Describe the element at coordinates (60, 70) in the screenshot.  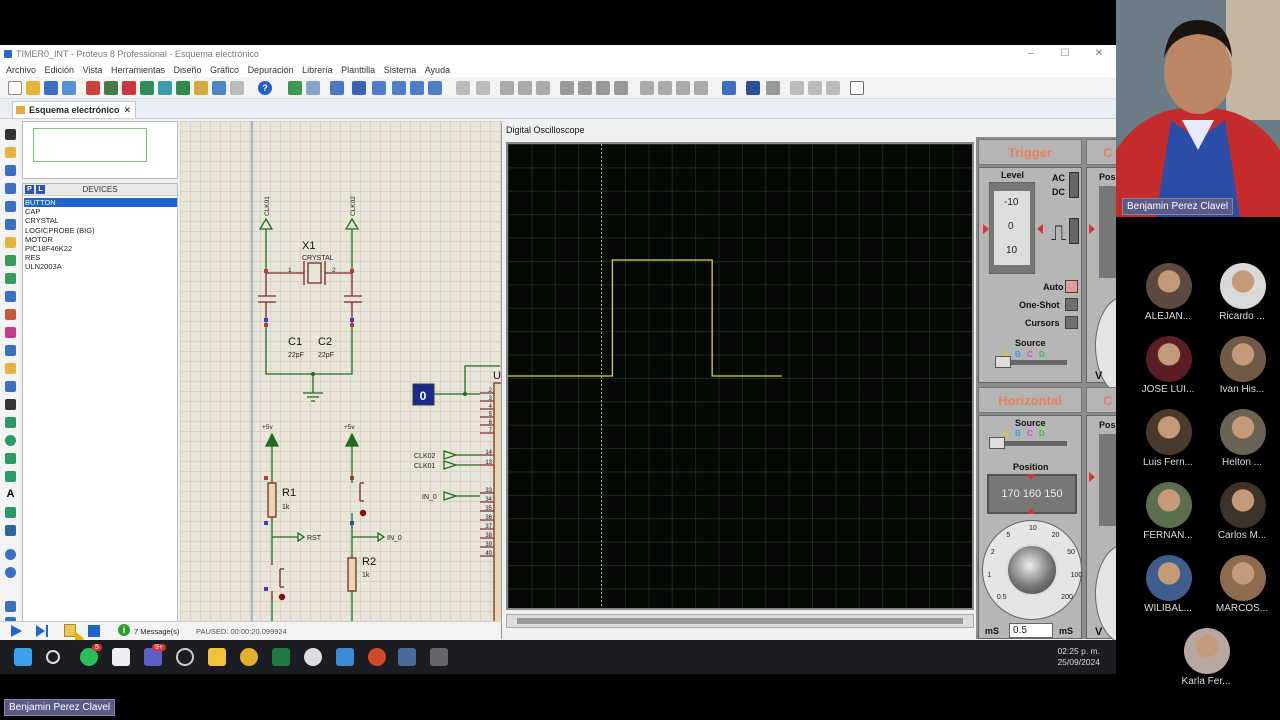
I see `menu-edicion: Edición` at that location.